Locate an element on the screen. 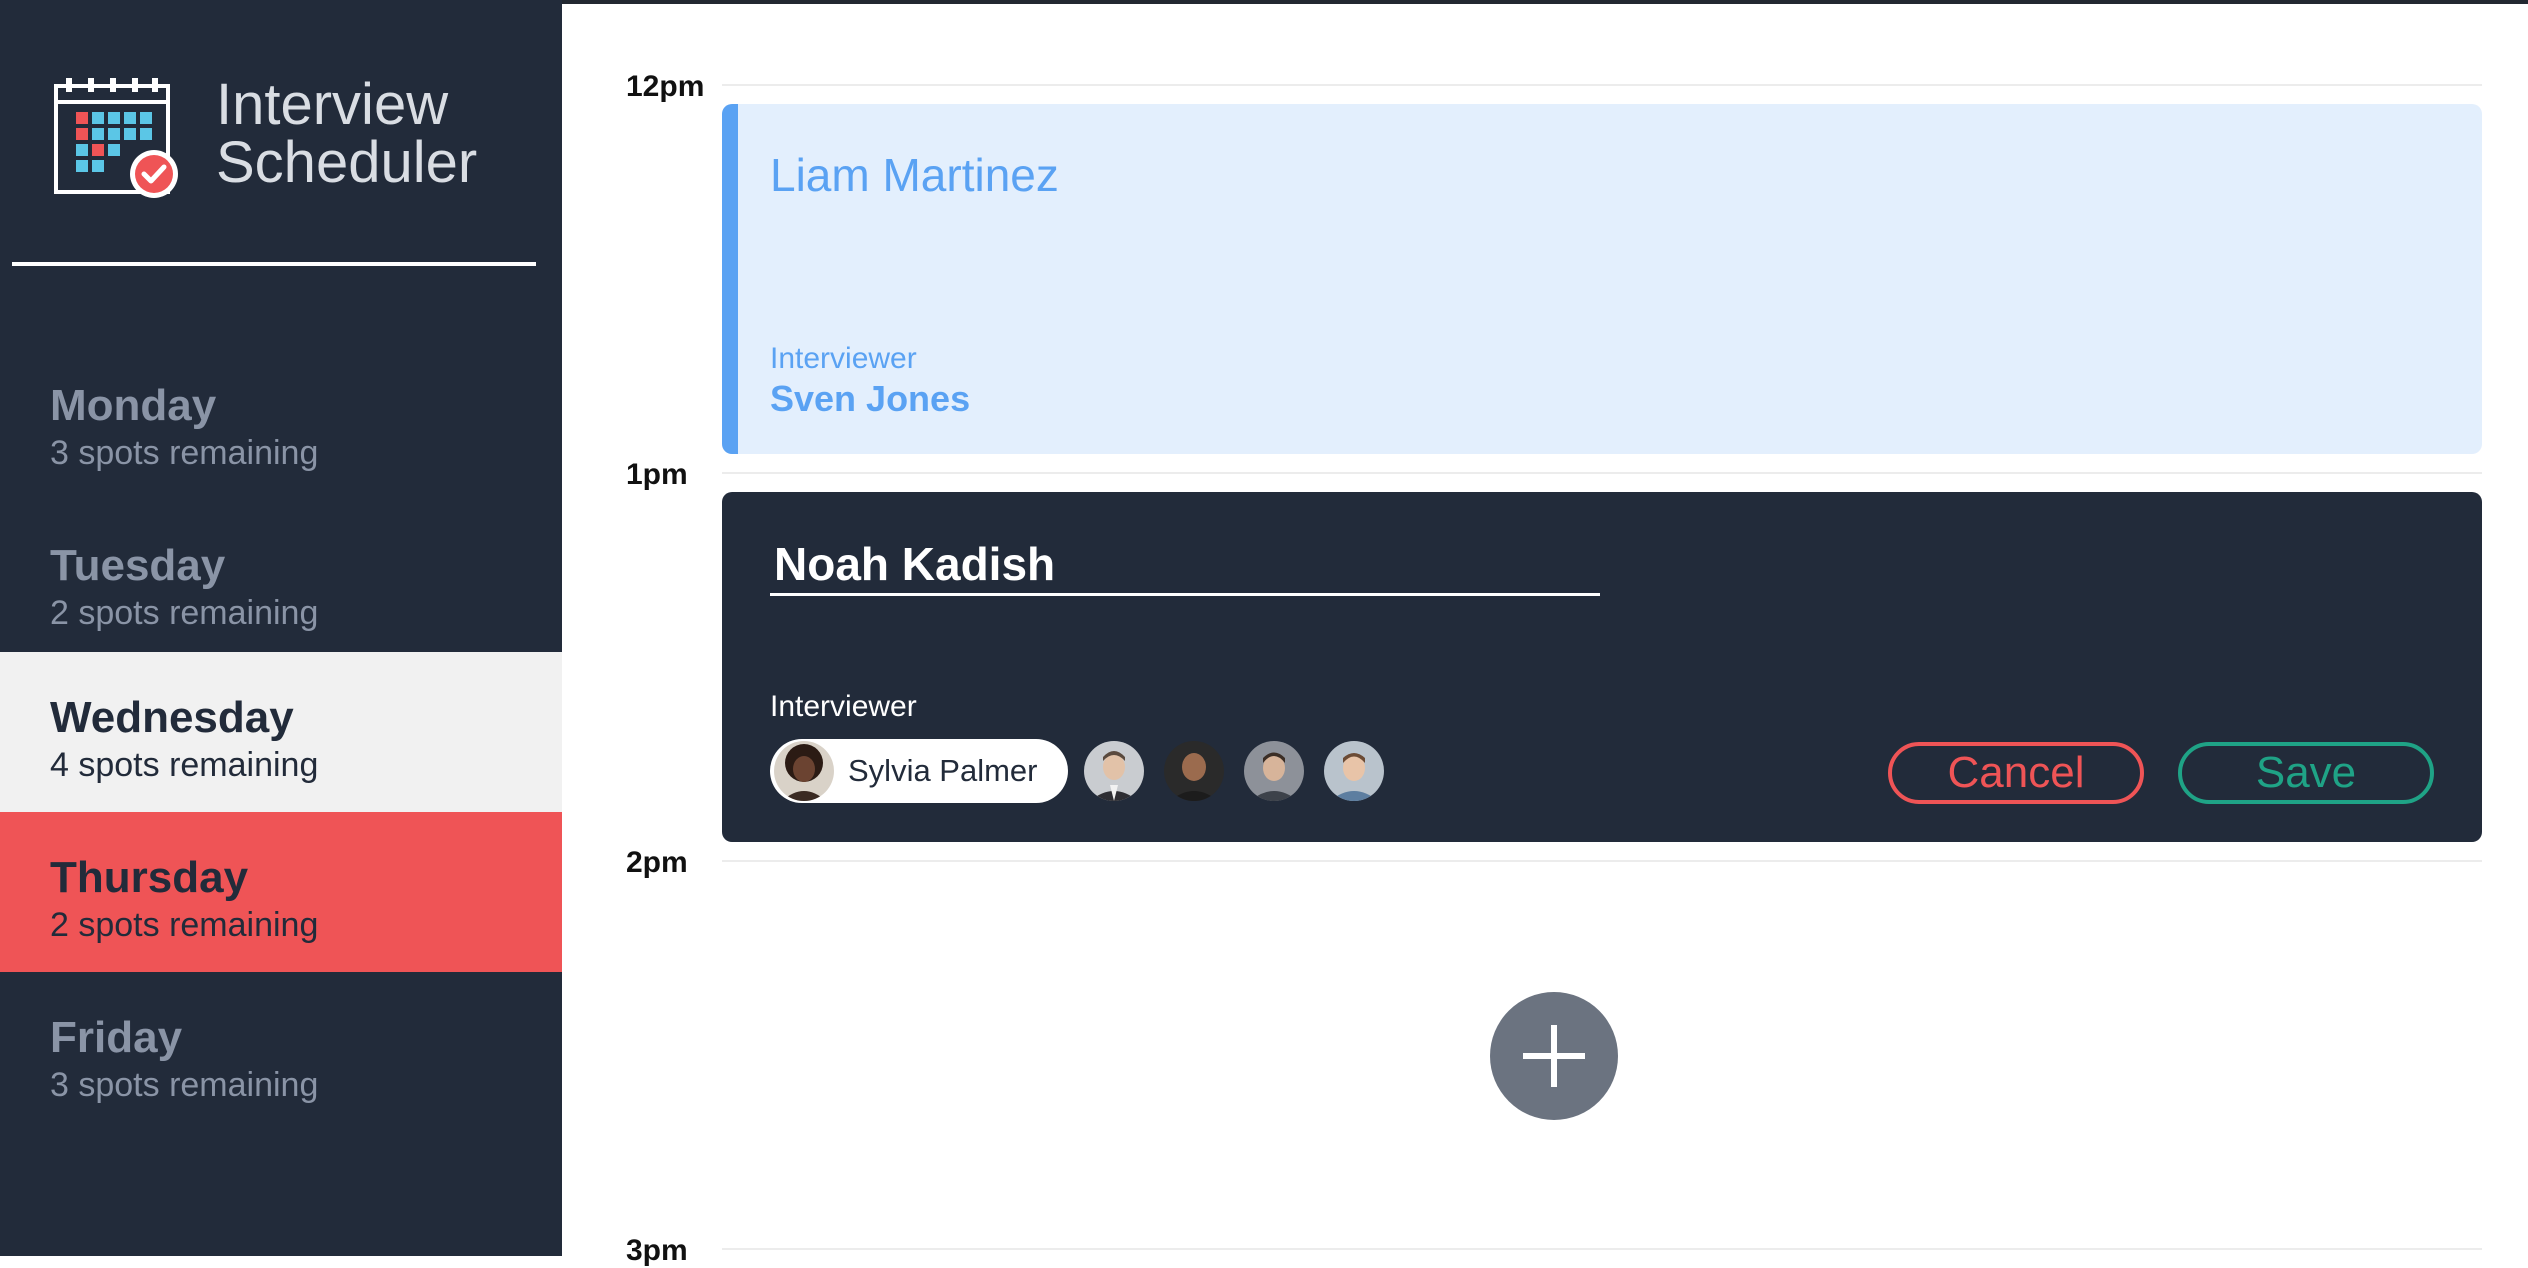 The image size is (2528, 1268). day-item-wednesday: Wednesday 4 spots remaining is located at coordinates (281, 732).